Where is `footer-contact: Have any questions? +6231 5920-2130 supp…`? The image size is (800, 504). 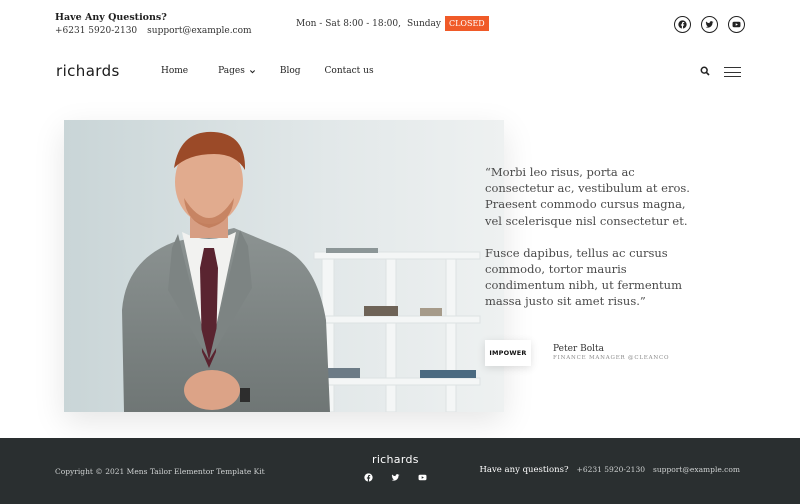 footer-contact: Have any questions? +6231 5920-2130 supp… is located at coordinates (610, 470).